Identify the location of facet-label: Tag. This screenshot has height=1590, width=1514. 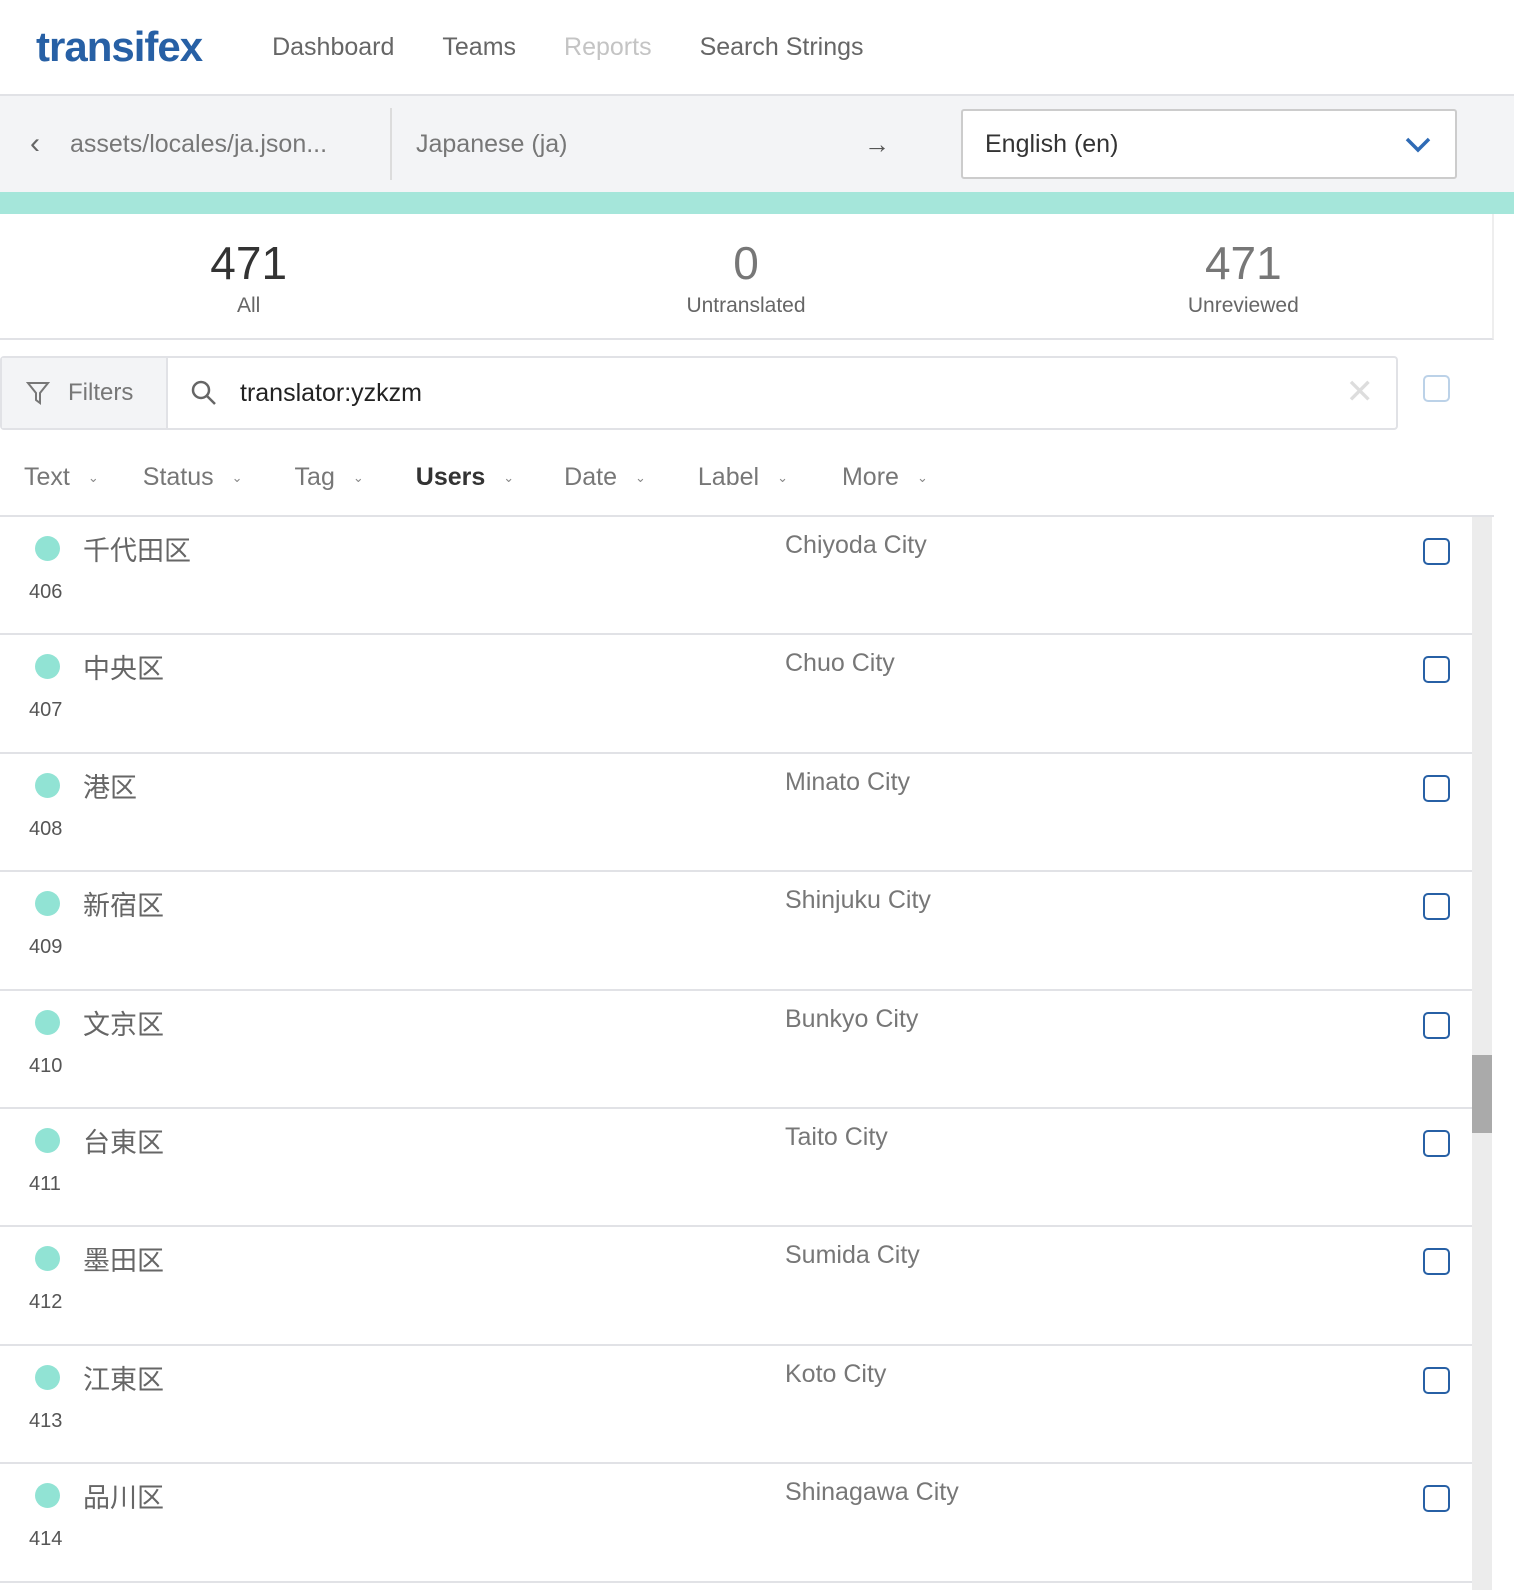
(314, 477).